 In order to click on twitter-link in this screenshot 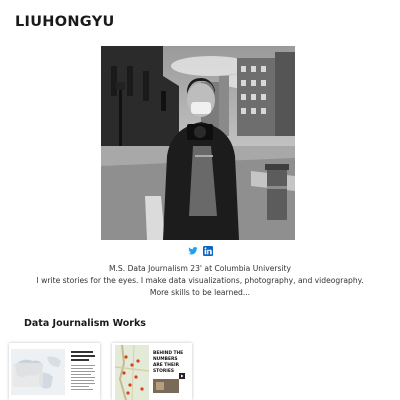, I will do `click(192, 251)`.